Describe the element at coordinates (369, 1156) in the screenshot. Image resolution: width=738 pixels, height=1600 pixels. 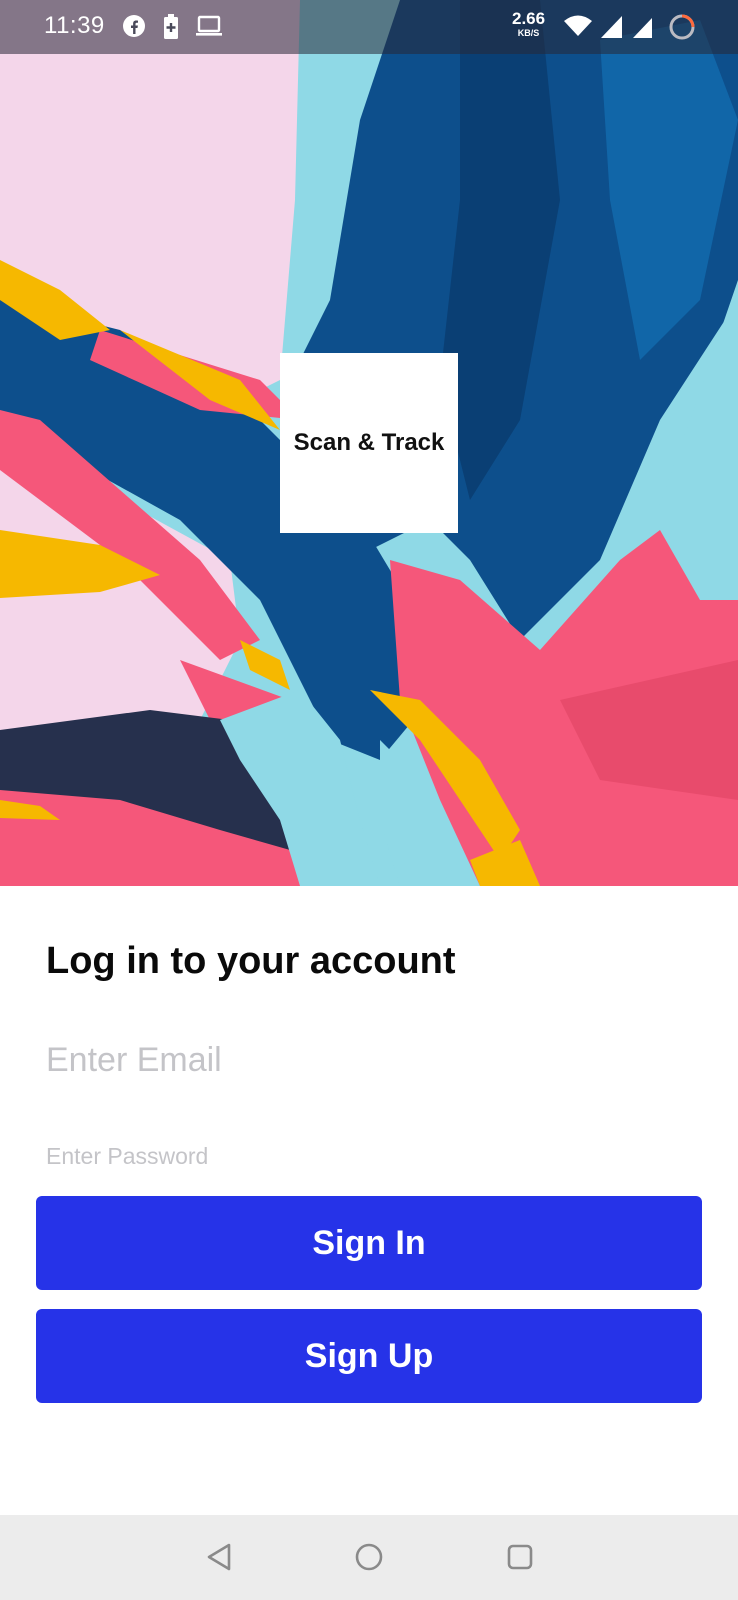
I see `password-field` at that location.